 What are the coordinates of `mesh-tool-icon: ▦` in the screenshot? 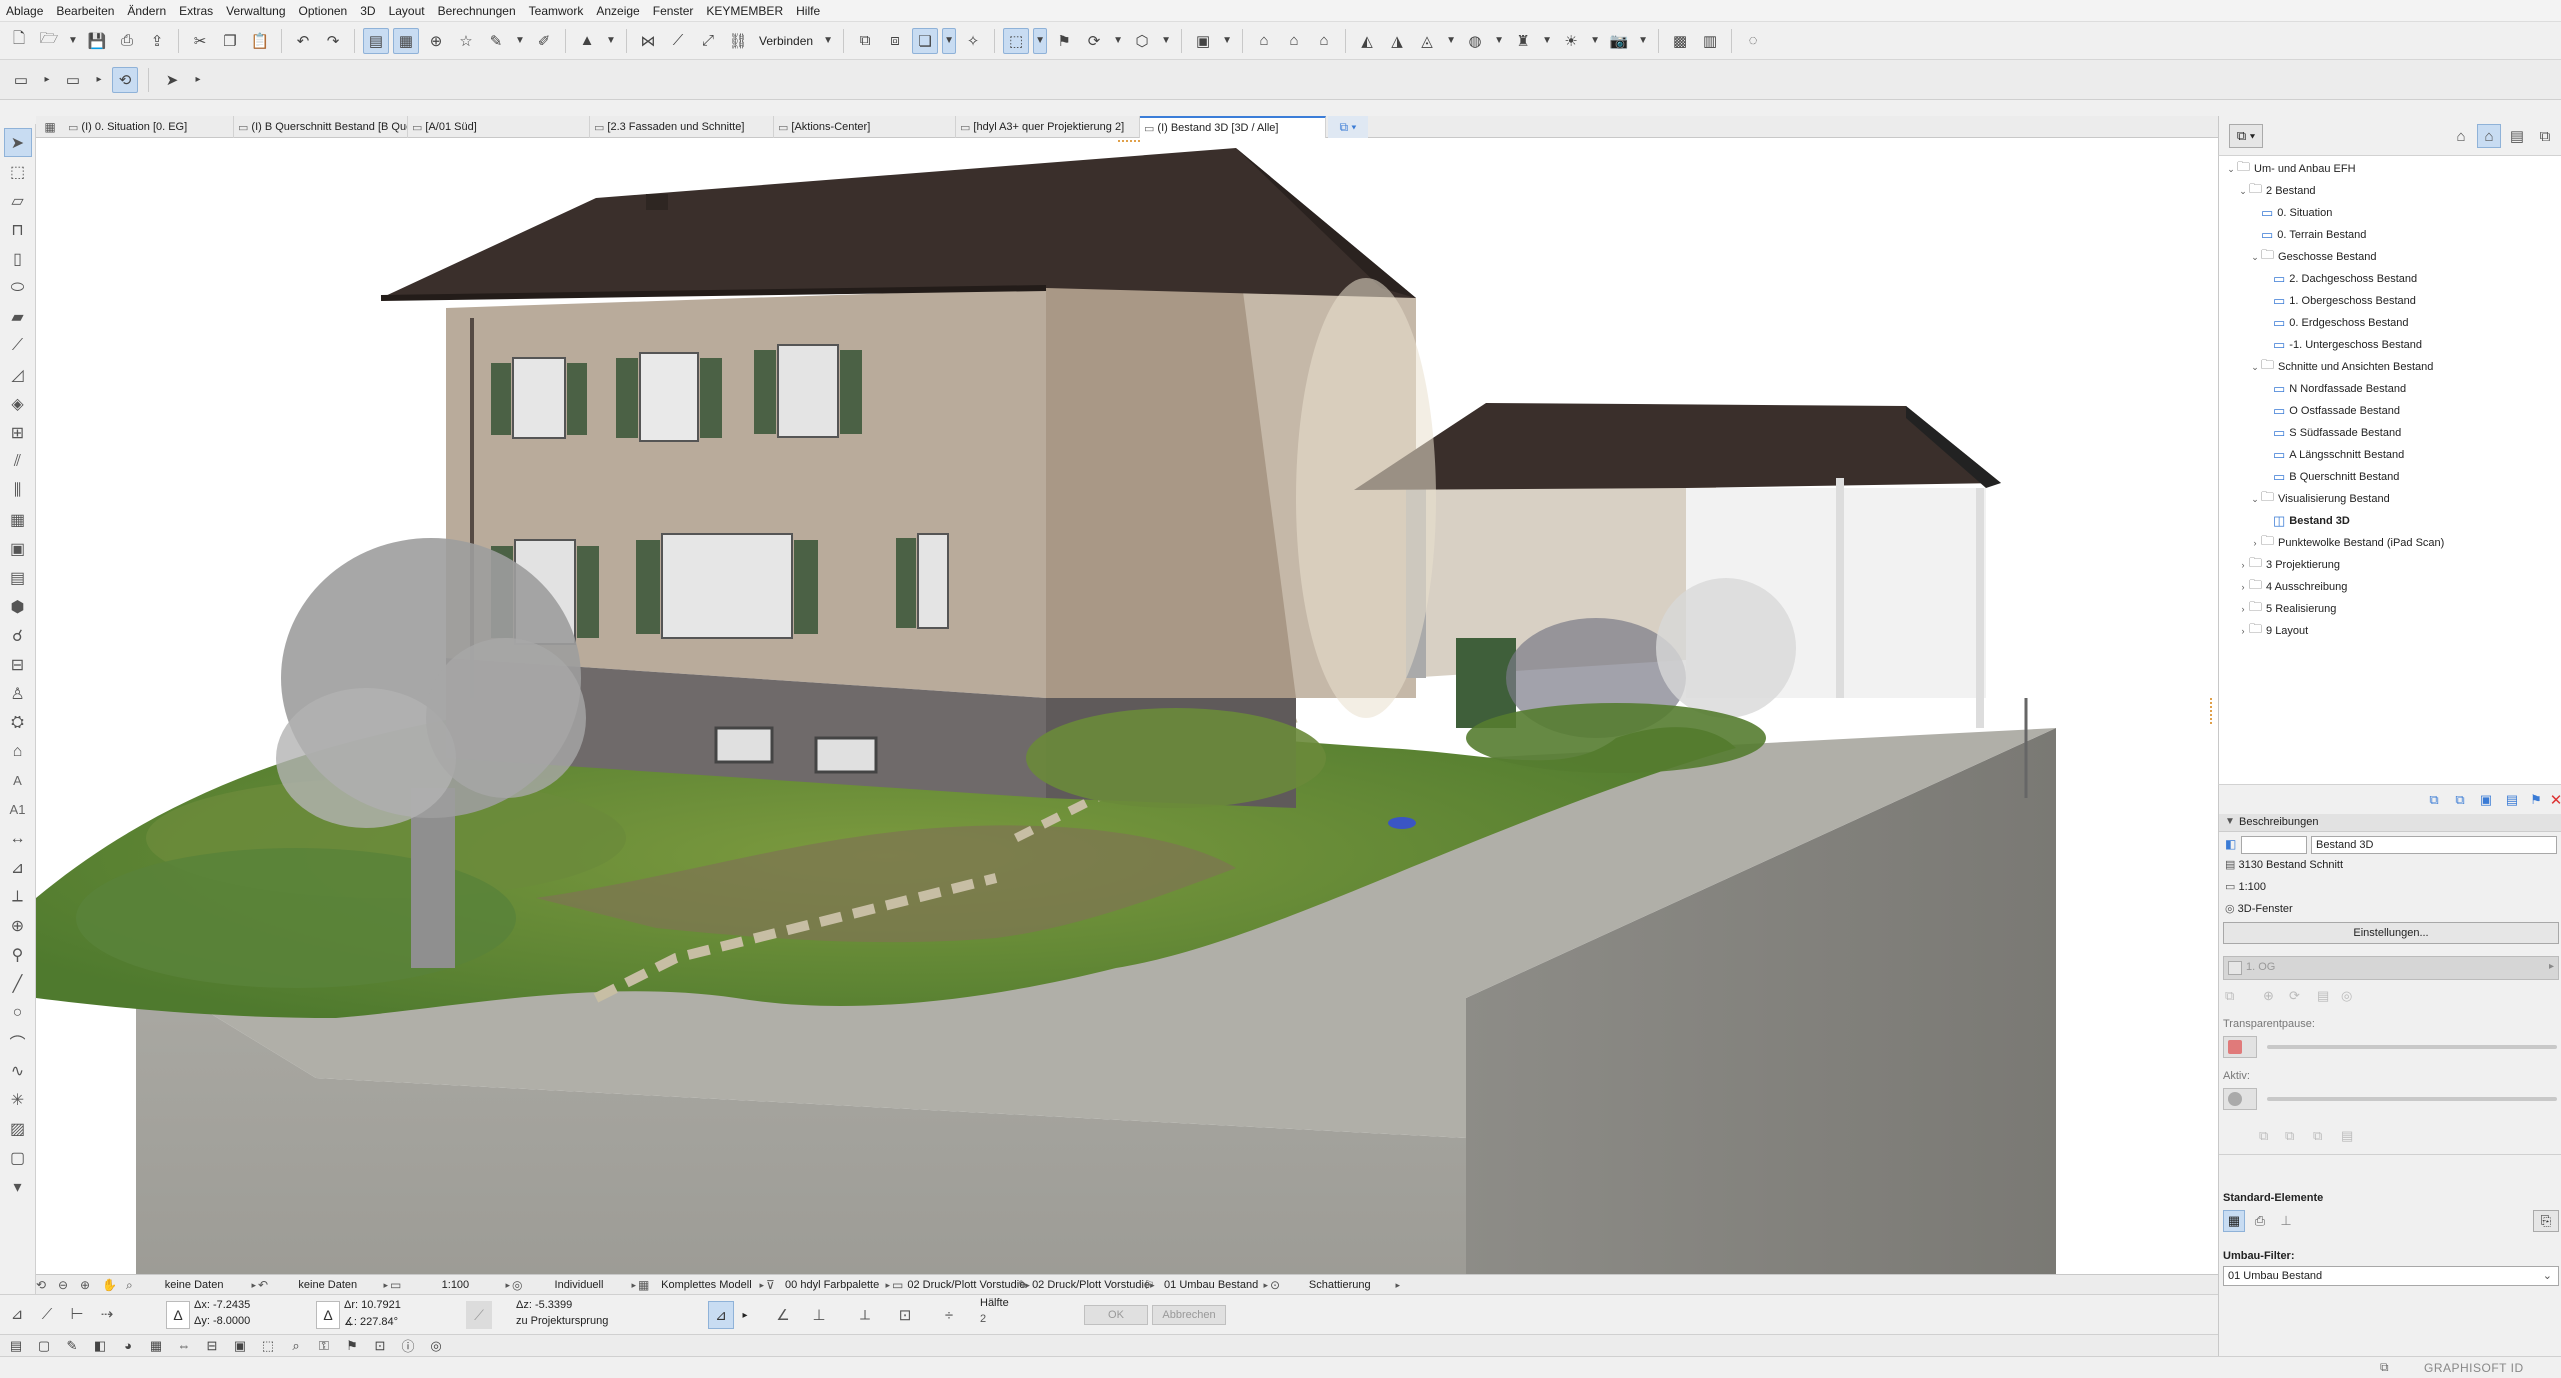 It's located at (18, 519).